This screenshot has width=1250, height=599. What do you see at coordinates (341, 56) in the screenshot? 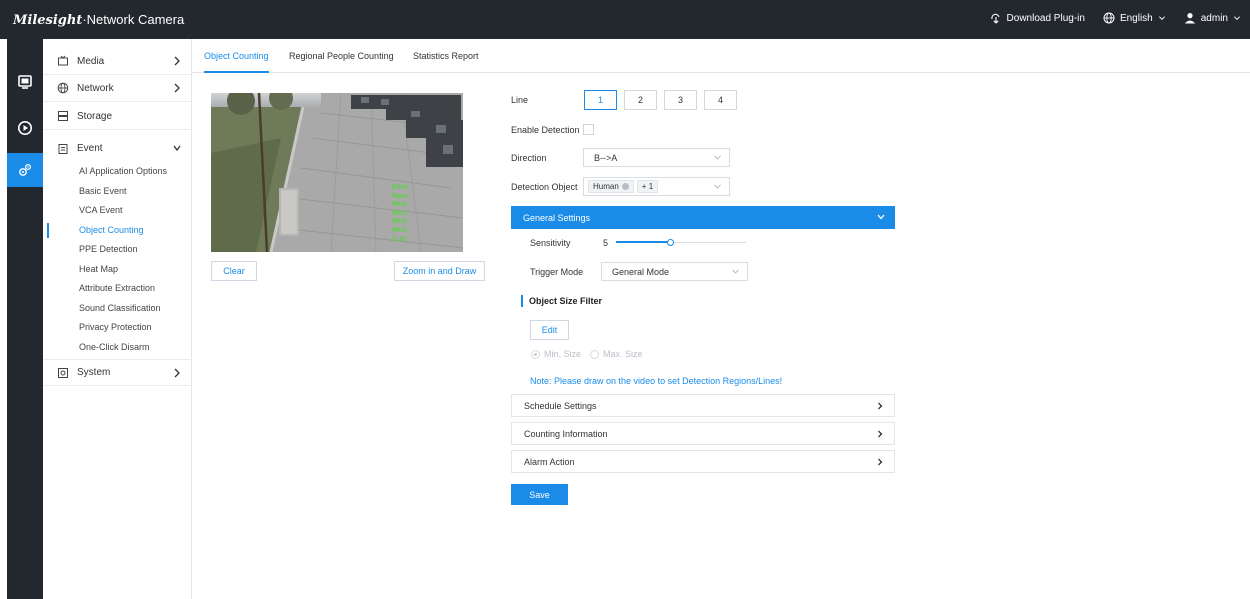
I see `tab-regional-people-counting: Regional People Counting` at bounding box center [341, 56].